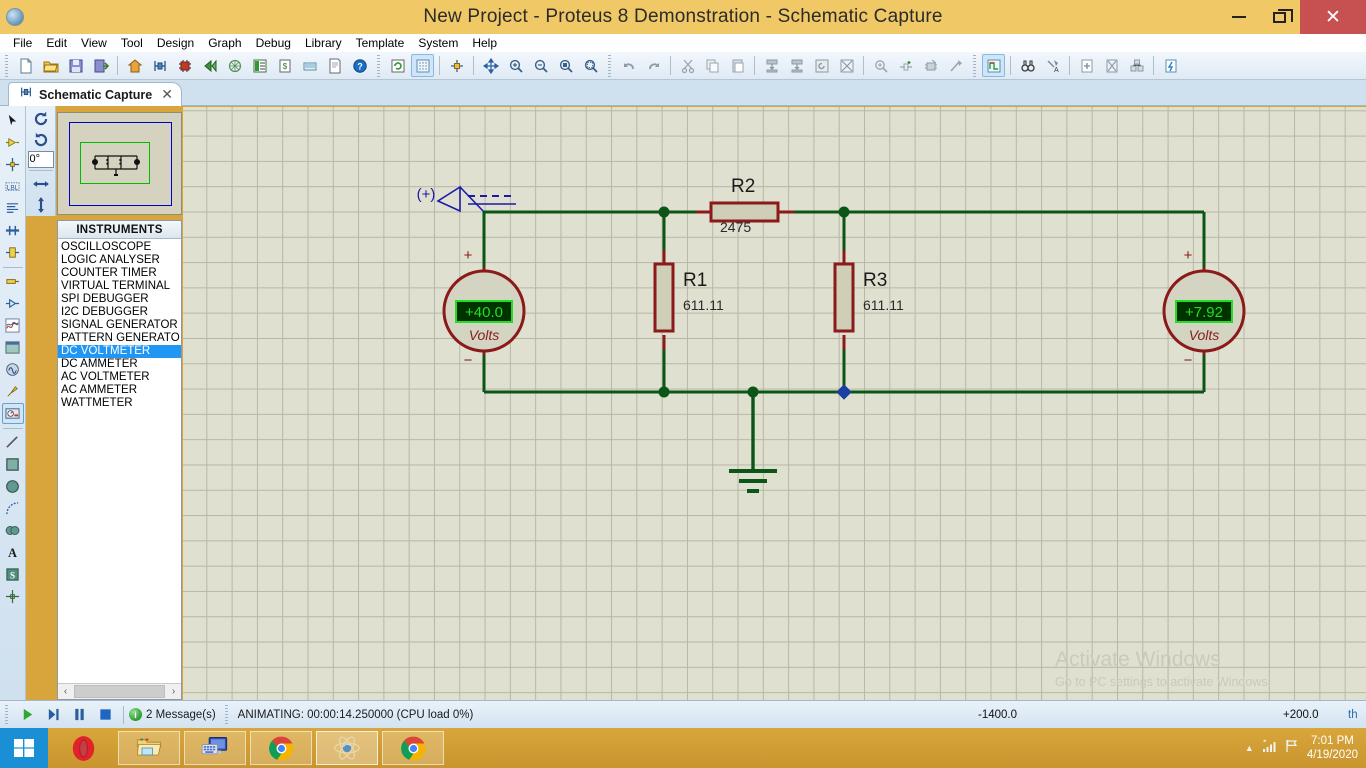 The height and width of the screenshot is (768, 1366). Describe the element at coordinates (105, 715) in the screenshot. I see `stop-button` at that location.